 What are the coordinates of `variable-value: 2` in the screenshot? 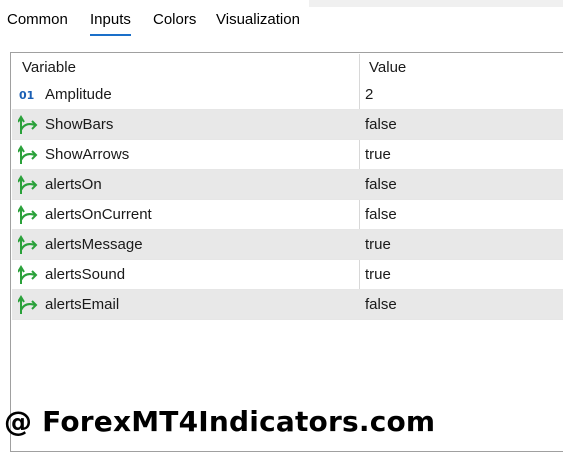 It's located at (369, 94).